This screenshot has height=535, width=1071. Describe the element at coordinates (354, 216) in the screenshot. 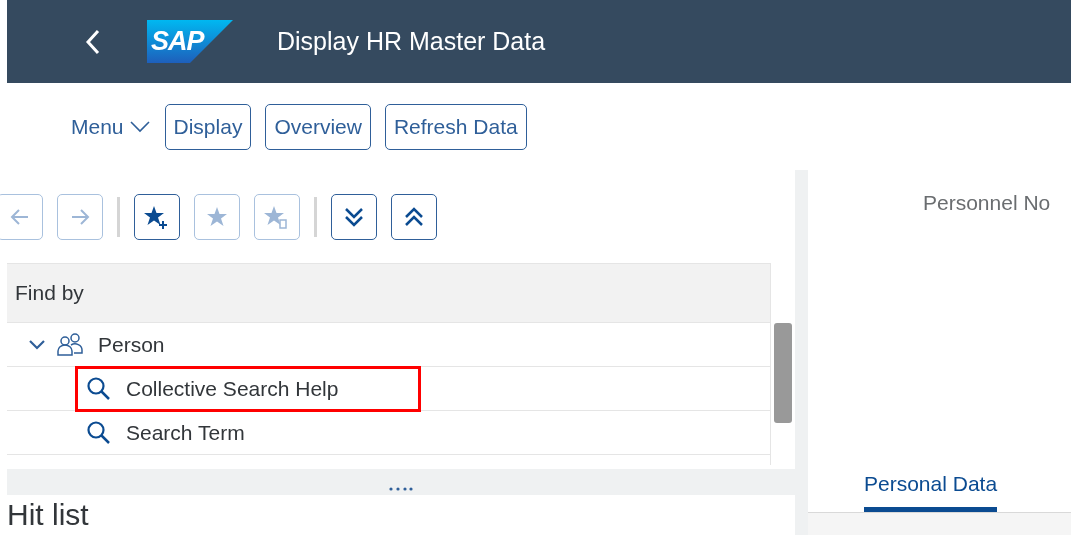

I see `double-chevron-down-button` at that location.